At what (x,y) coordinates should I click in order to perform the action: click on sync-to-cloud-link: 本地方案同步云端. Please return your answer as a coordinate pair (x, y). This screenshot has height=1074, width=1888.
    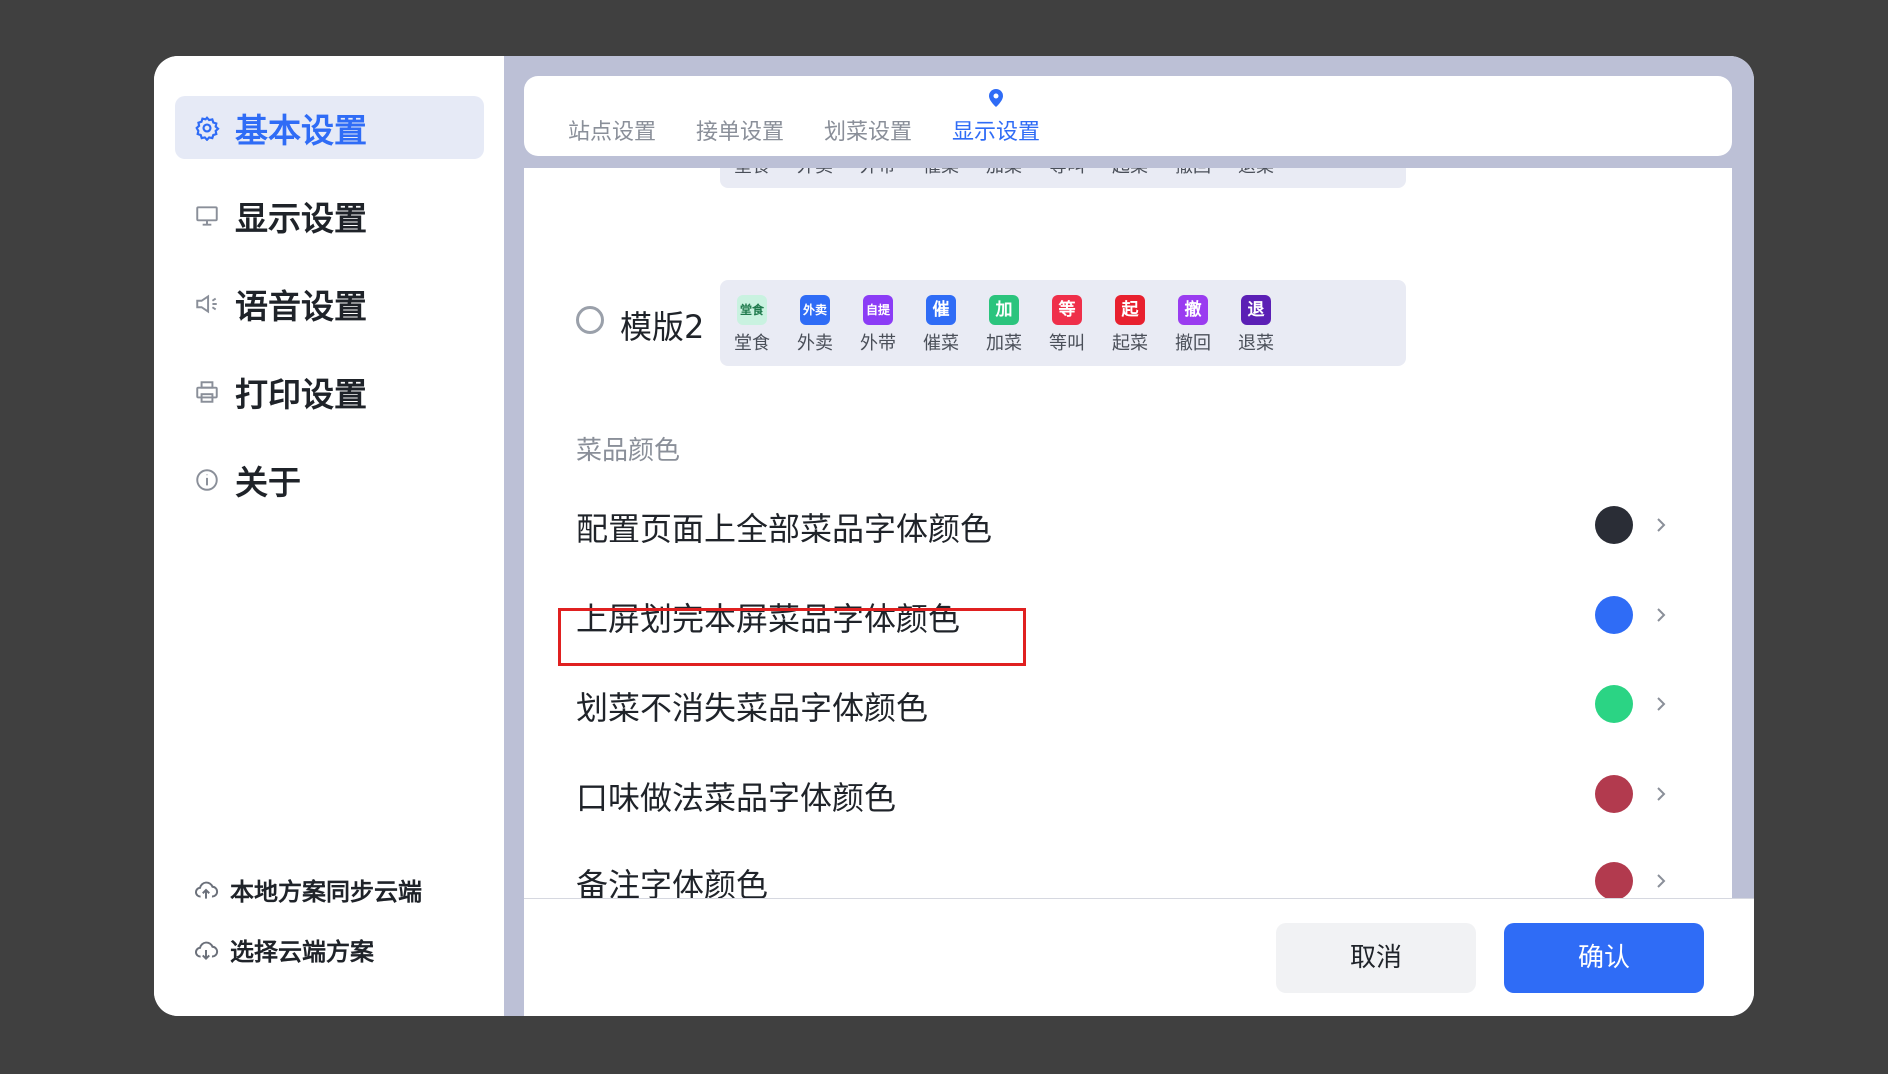
    Looking at the image, I should click on (307, 889).